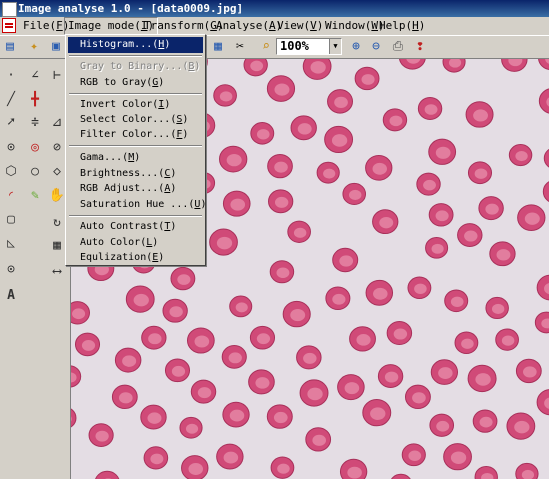 This screenshot has height=479, width=549. What do you see at coordinates (11, 123) in the screenshot?
I see `arrow-tool-icon: ➚` at bounding box center [11, 123].